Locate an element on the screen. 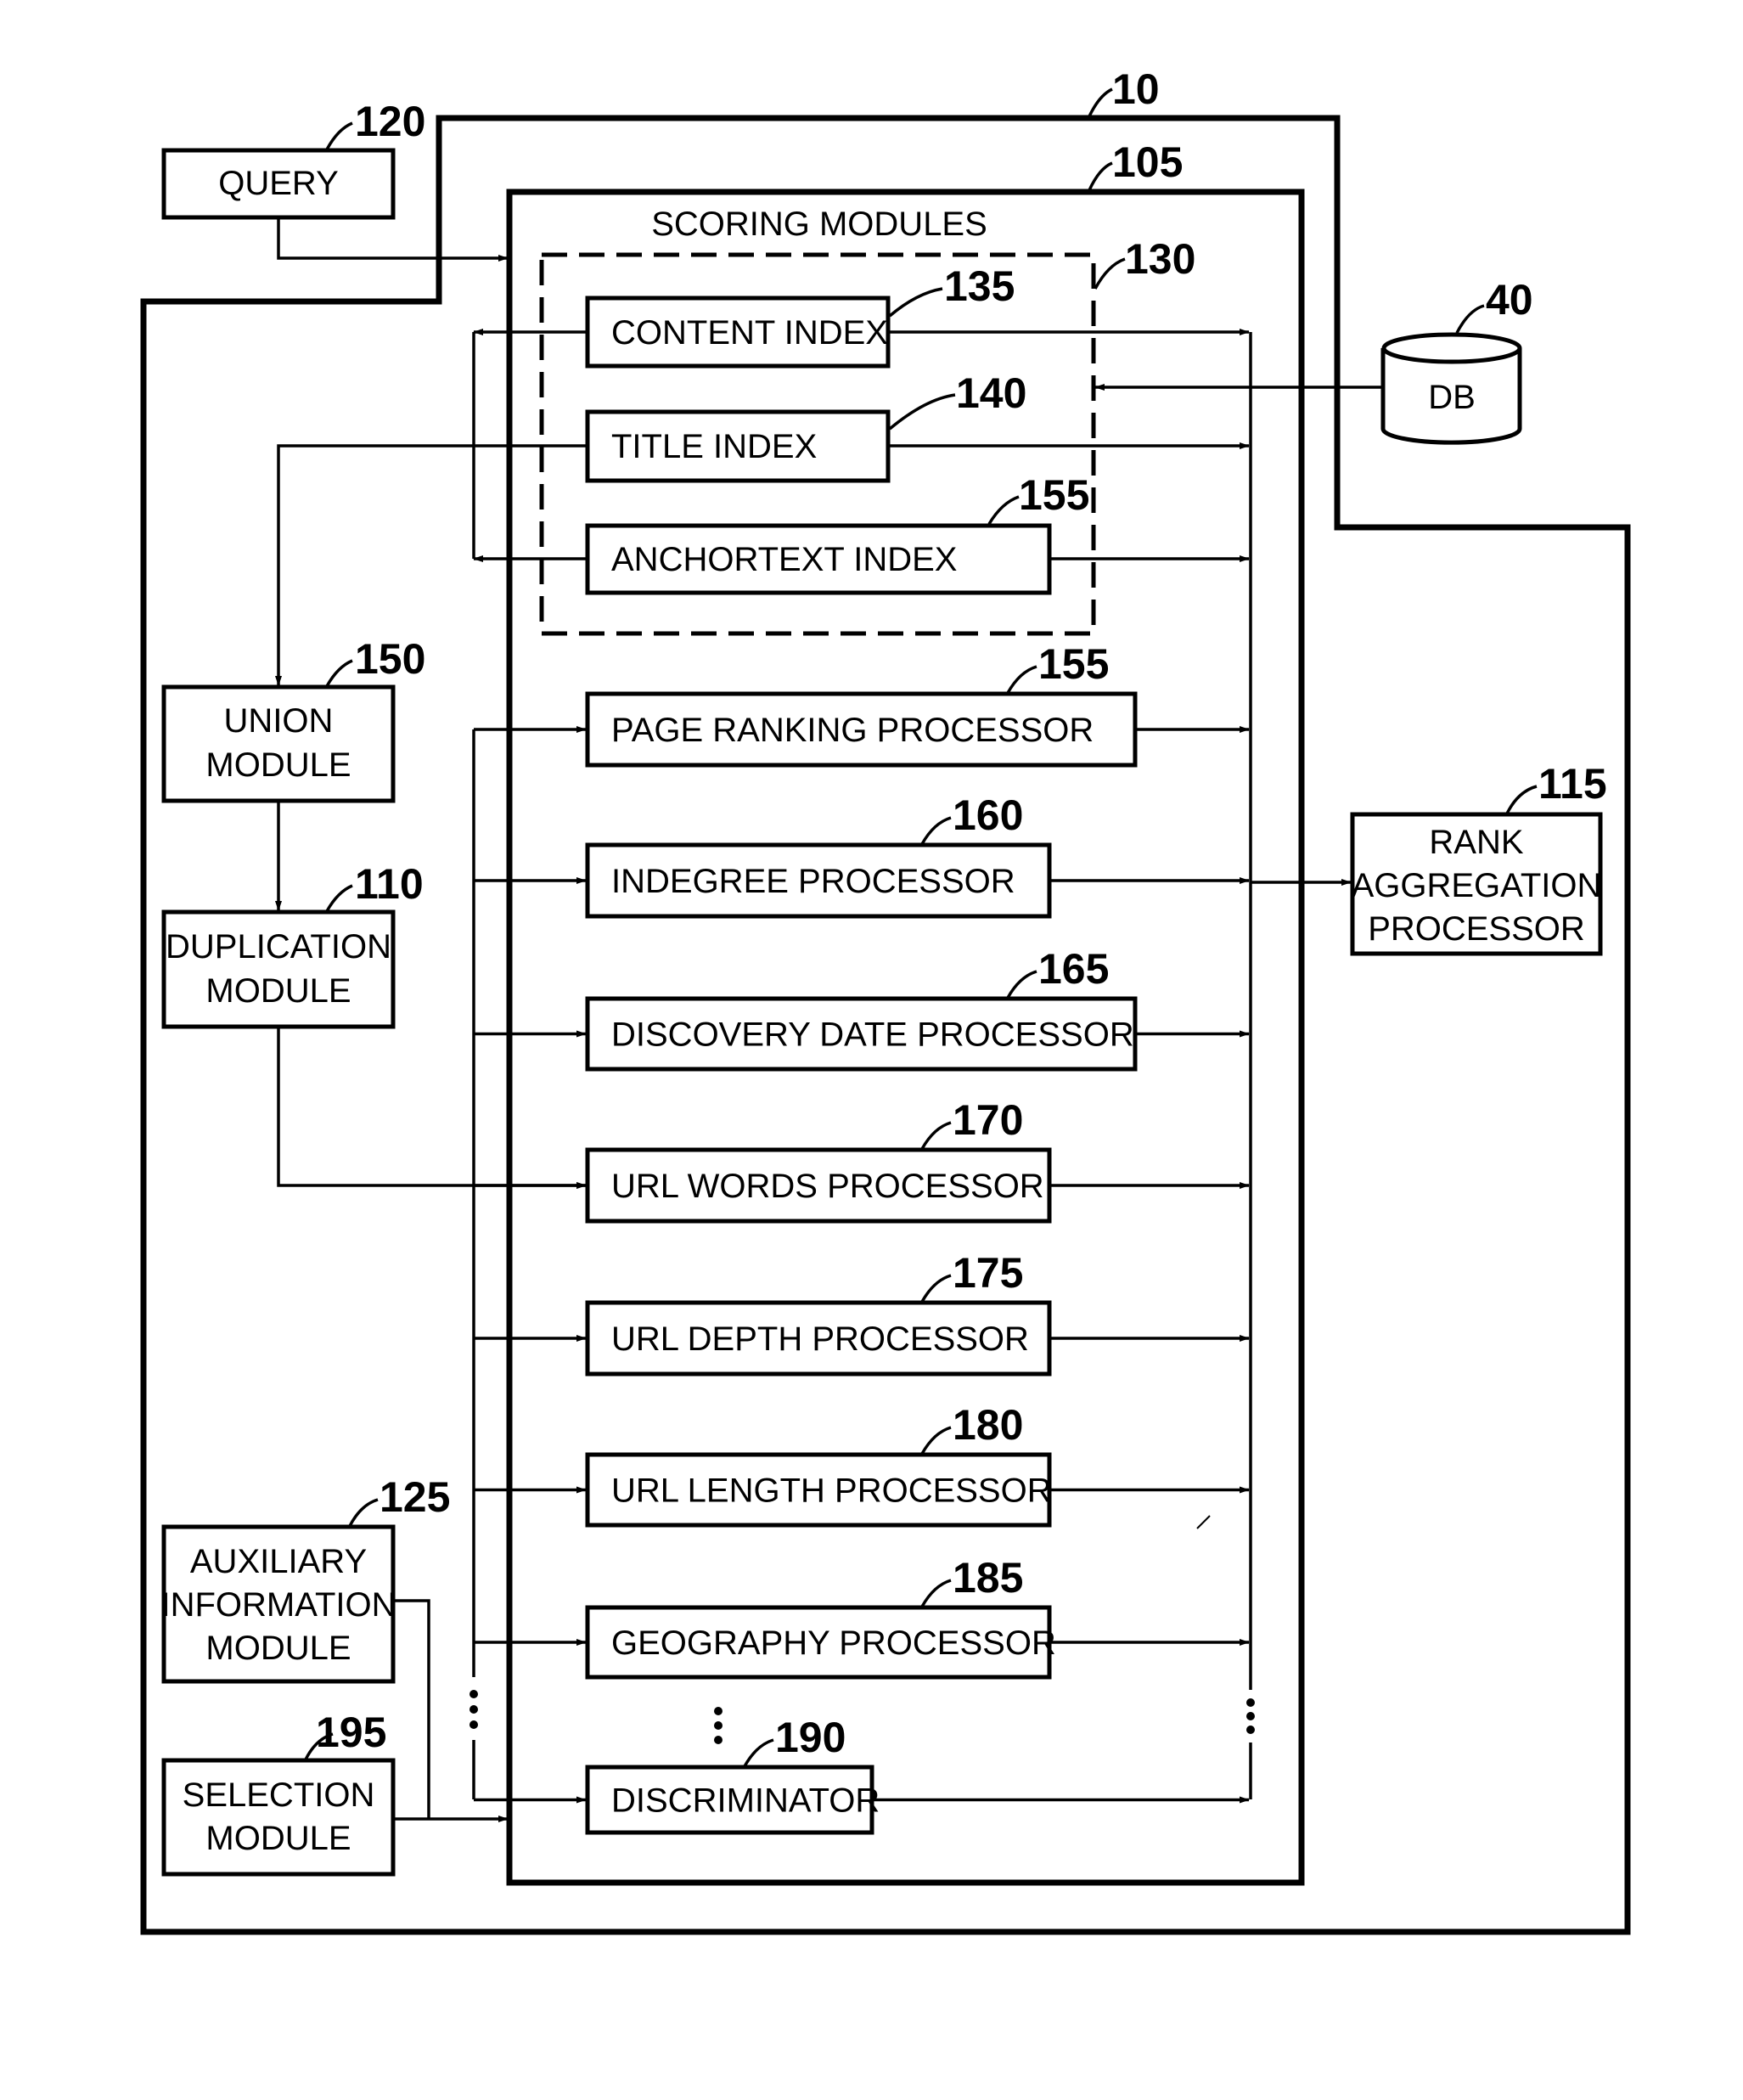 The width and height of the screenshot is (1743, 2100). right-bus-ellipsis is located at coordinates (1250, 1716).